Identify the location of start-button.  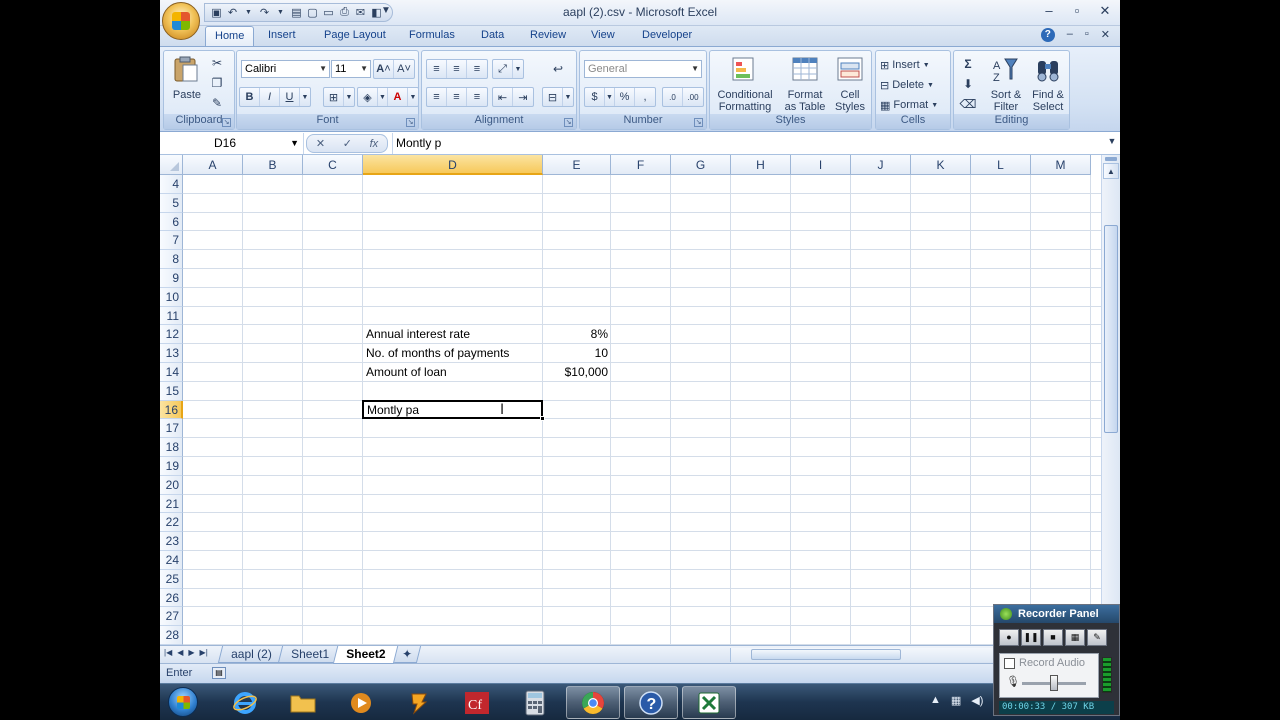
(183, 702).